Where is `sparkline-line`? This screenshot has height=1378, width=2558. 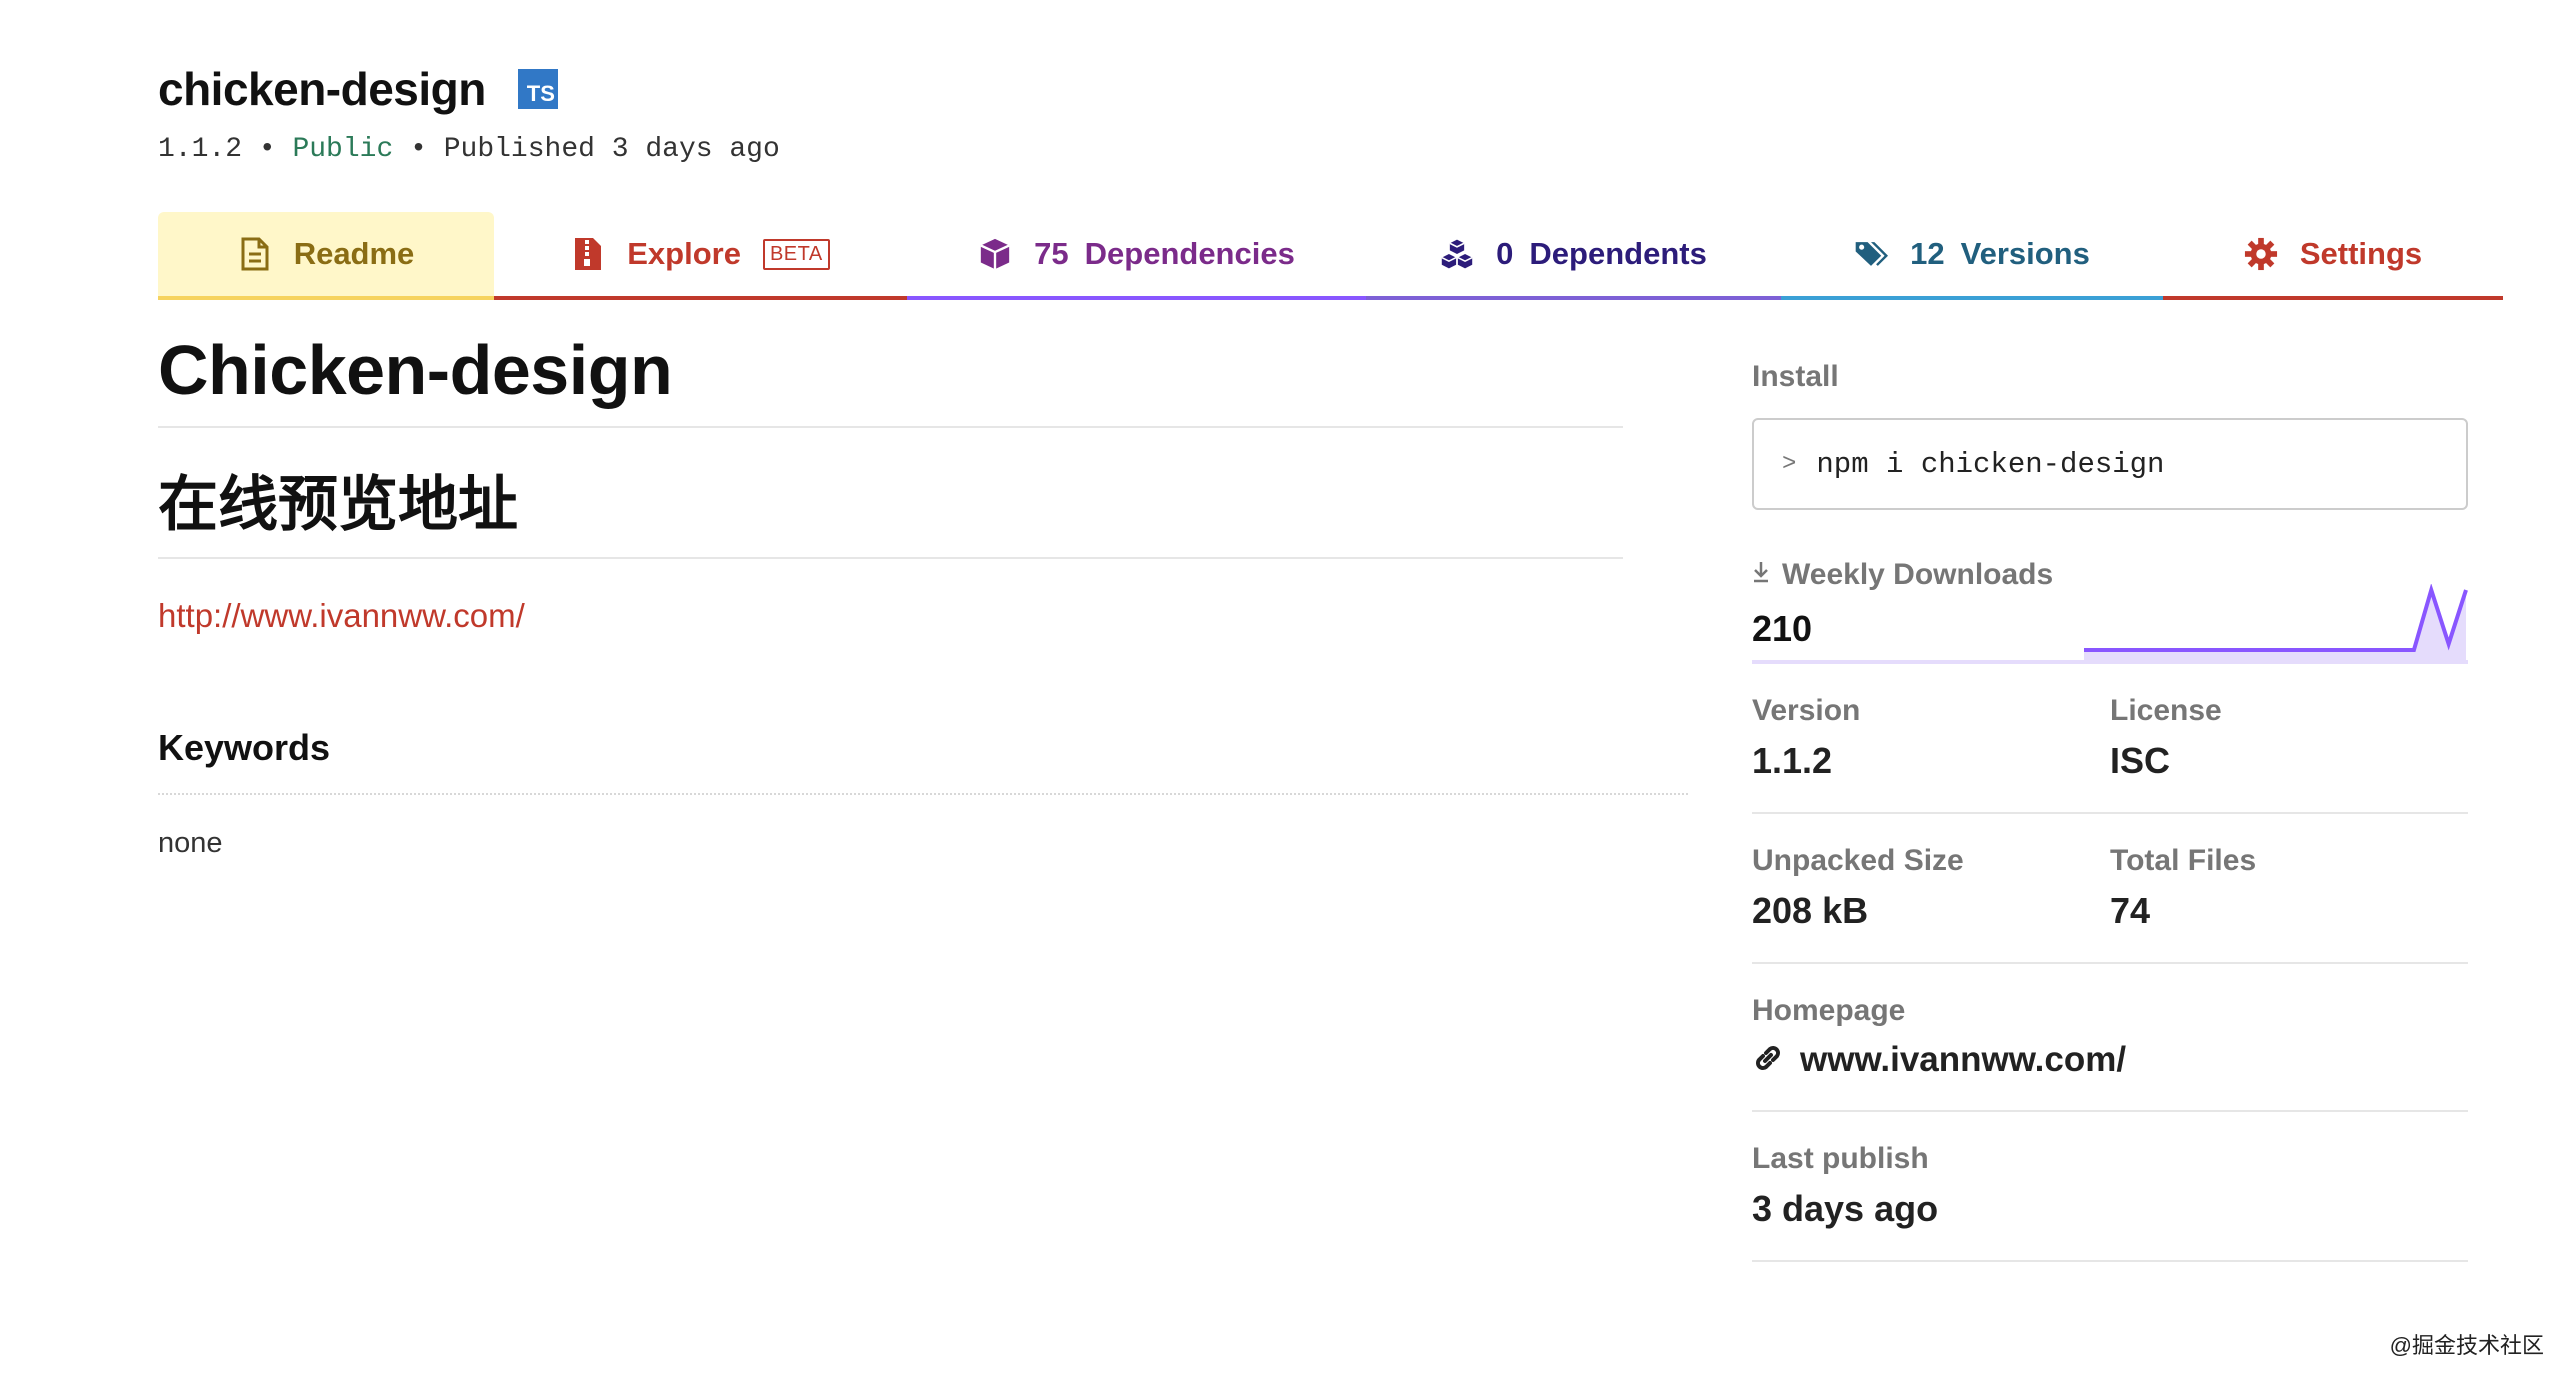
sparkline-line is located at coordinates (2276, 618).